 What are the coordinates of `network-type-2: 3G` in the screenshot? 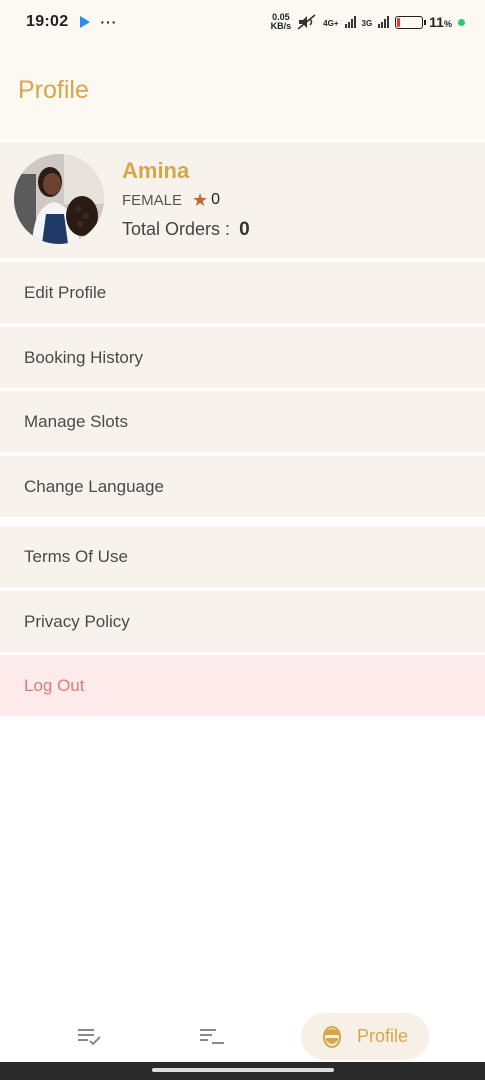 It's located at (367, 23).